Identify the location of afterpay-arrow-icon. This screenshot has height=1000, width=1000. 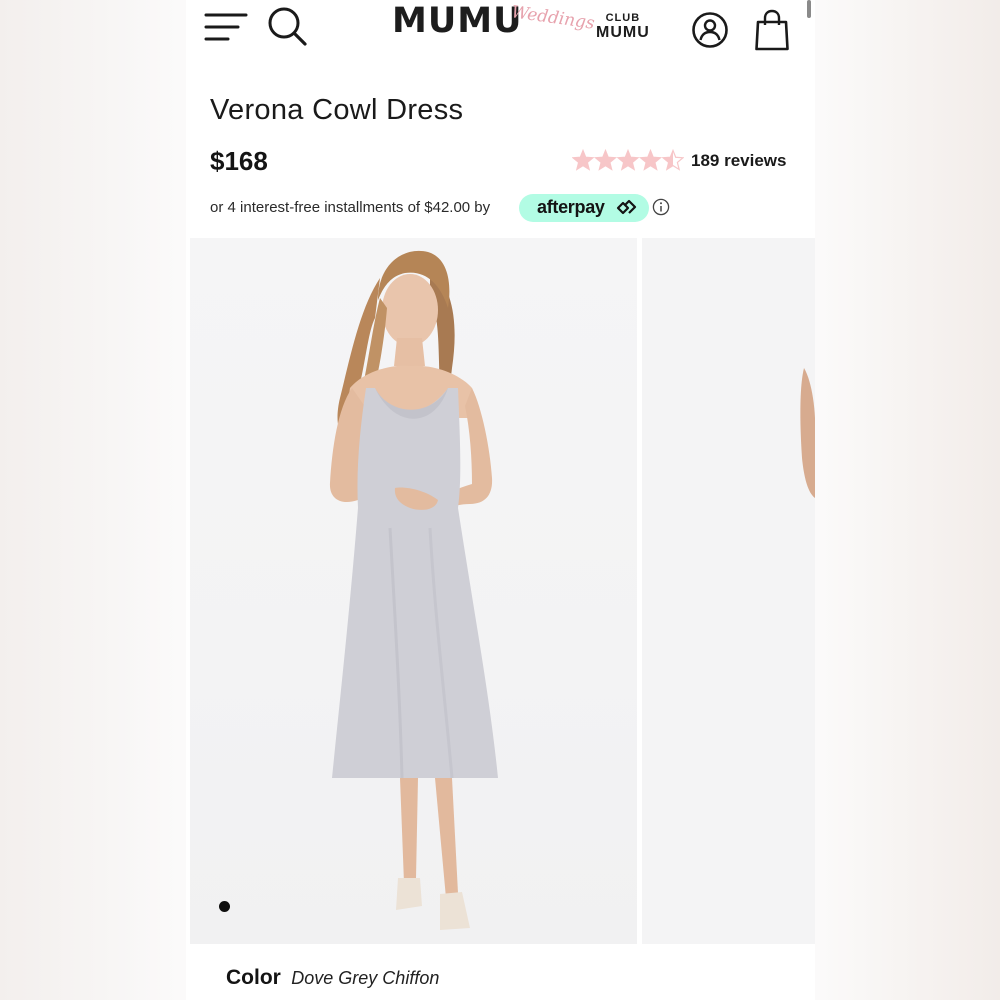
(626, 207).